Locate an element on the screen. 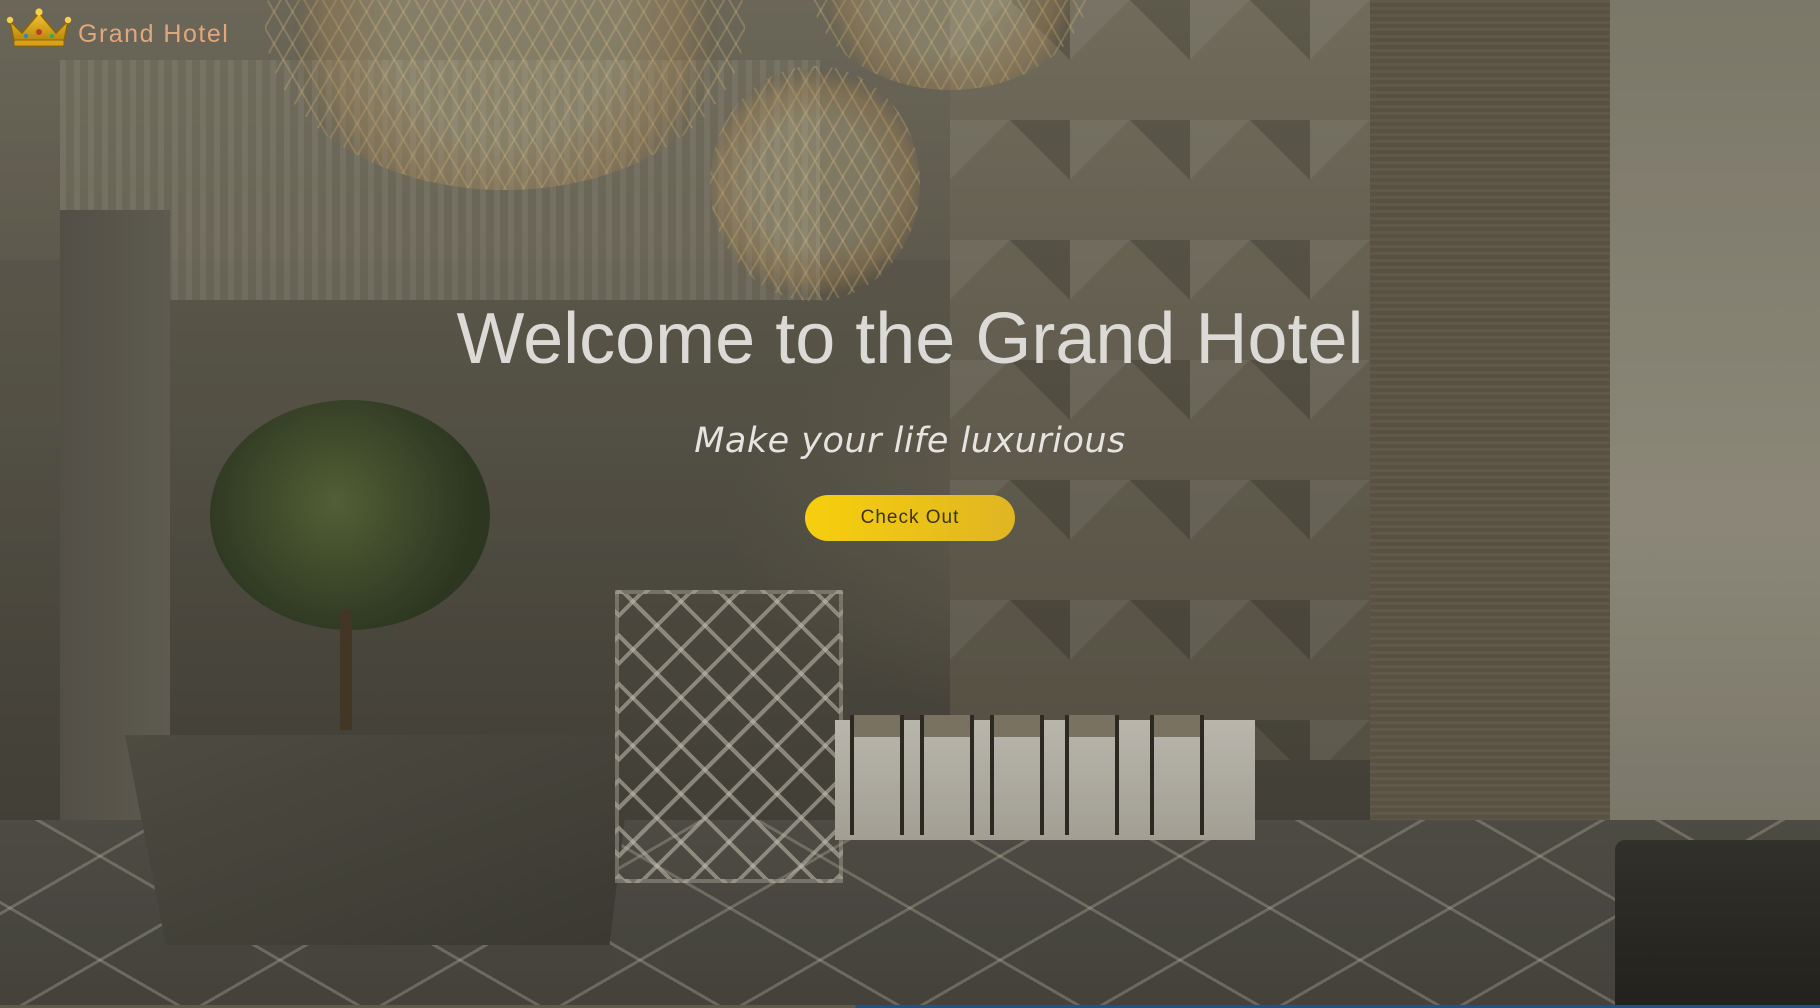 The width and height of the screenshot is (1820, 1008). check-out-button: Check Out is located at coordinates (910, 518).